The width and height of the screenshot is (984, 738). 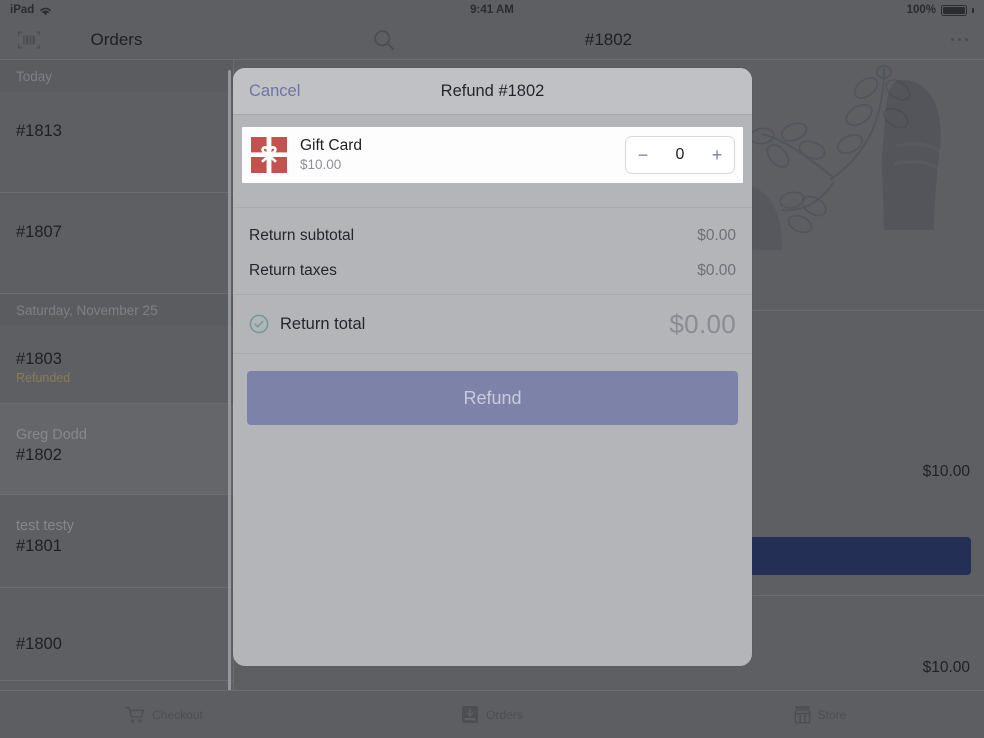 I want to click on modal-title: Refund #1802, so click(x=492, y=90).